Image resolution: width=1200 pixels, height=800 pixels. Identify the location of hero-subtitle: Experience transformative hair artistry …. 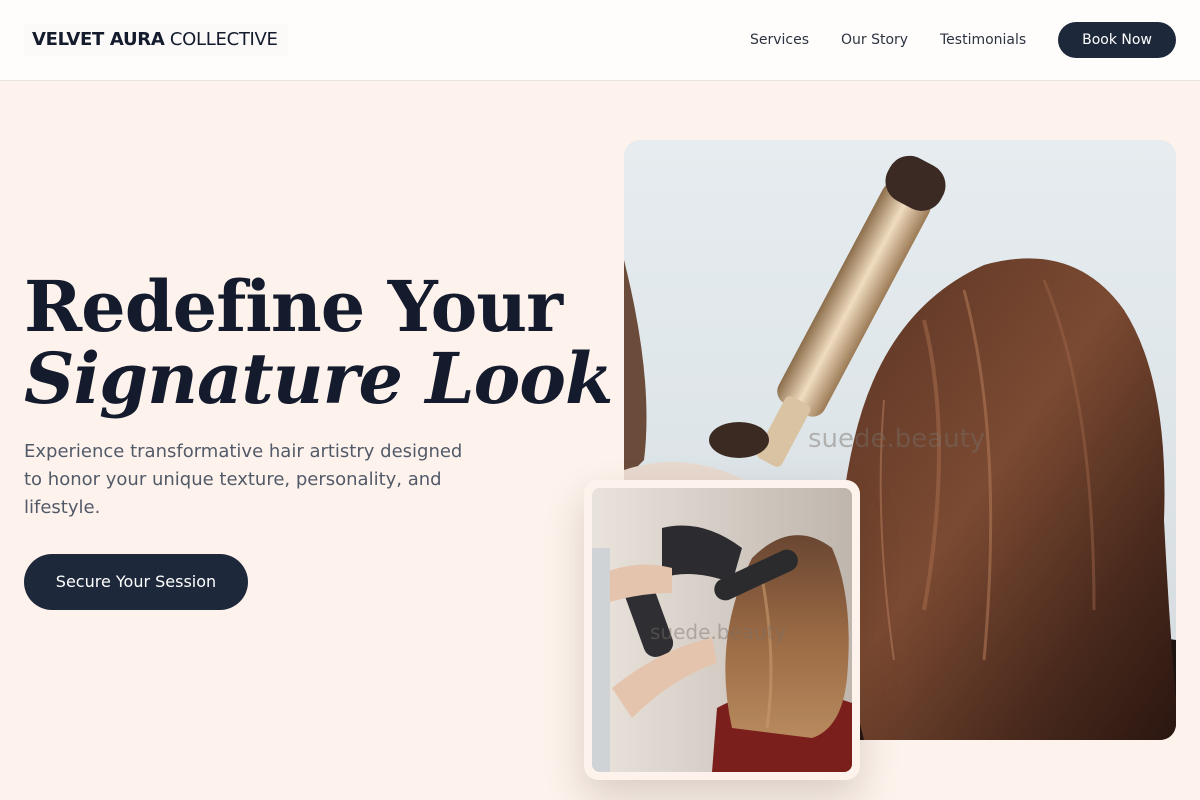
(243, 479).